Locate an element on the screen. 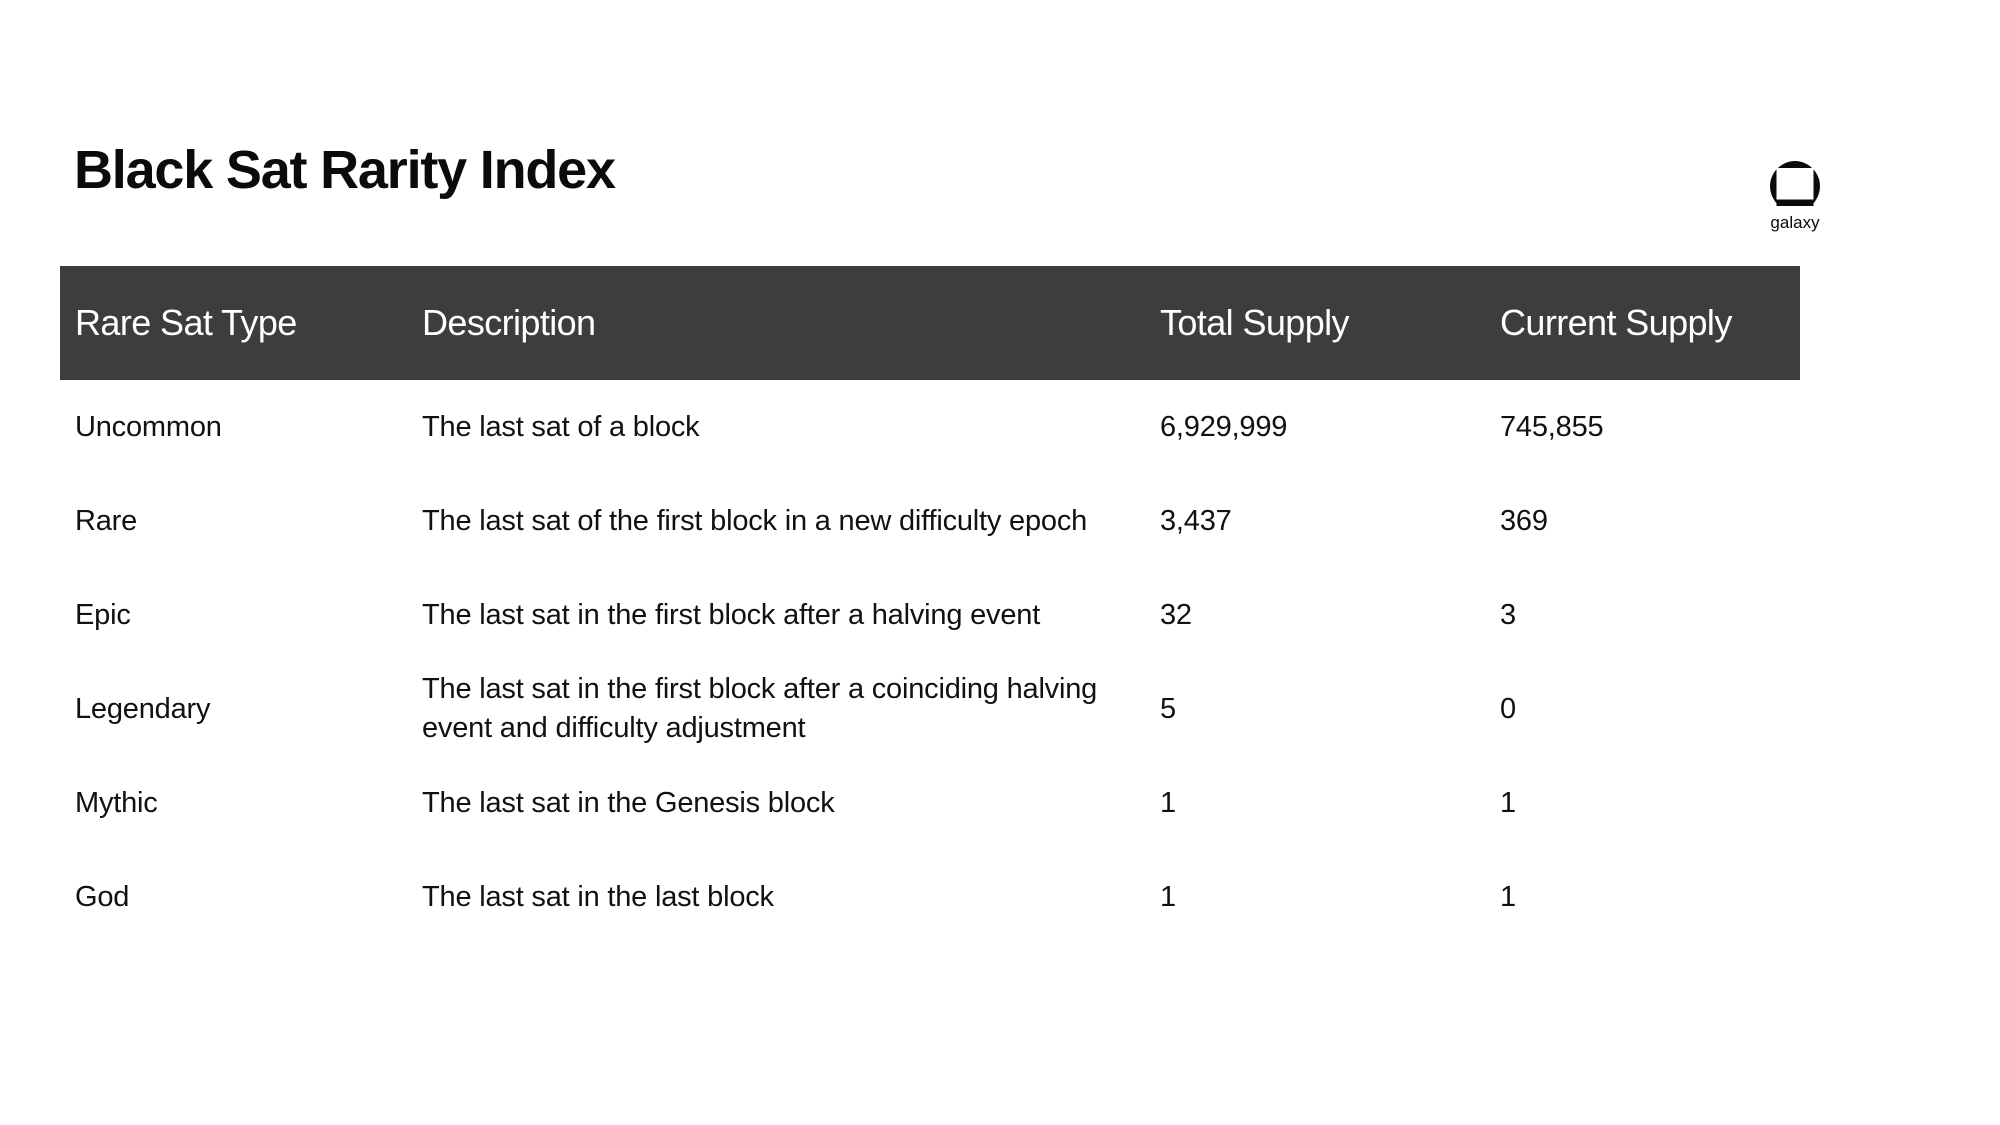  column-header-current-supply: Current Supply is located at coordinates (1616, 322).